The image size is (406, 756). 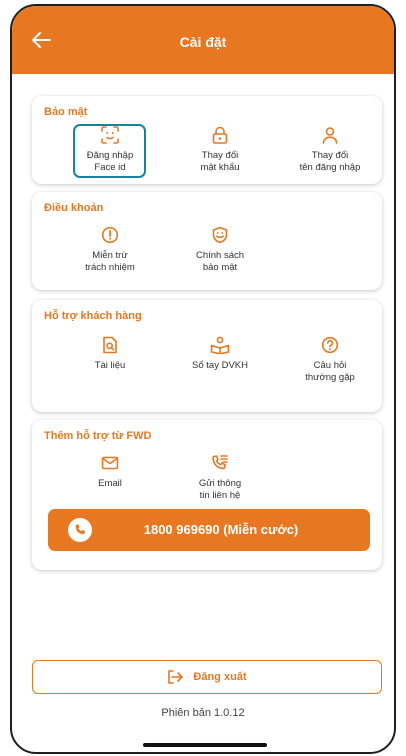 I want to click on change-password-line1: Thay đổi, so click(x=220, y=155).